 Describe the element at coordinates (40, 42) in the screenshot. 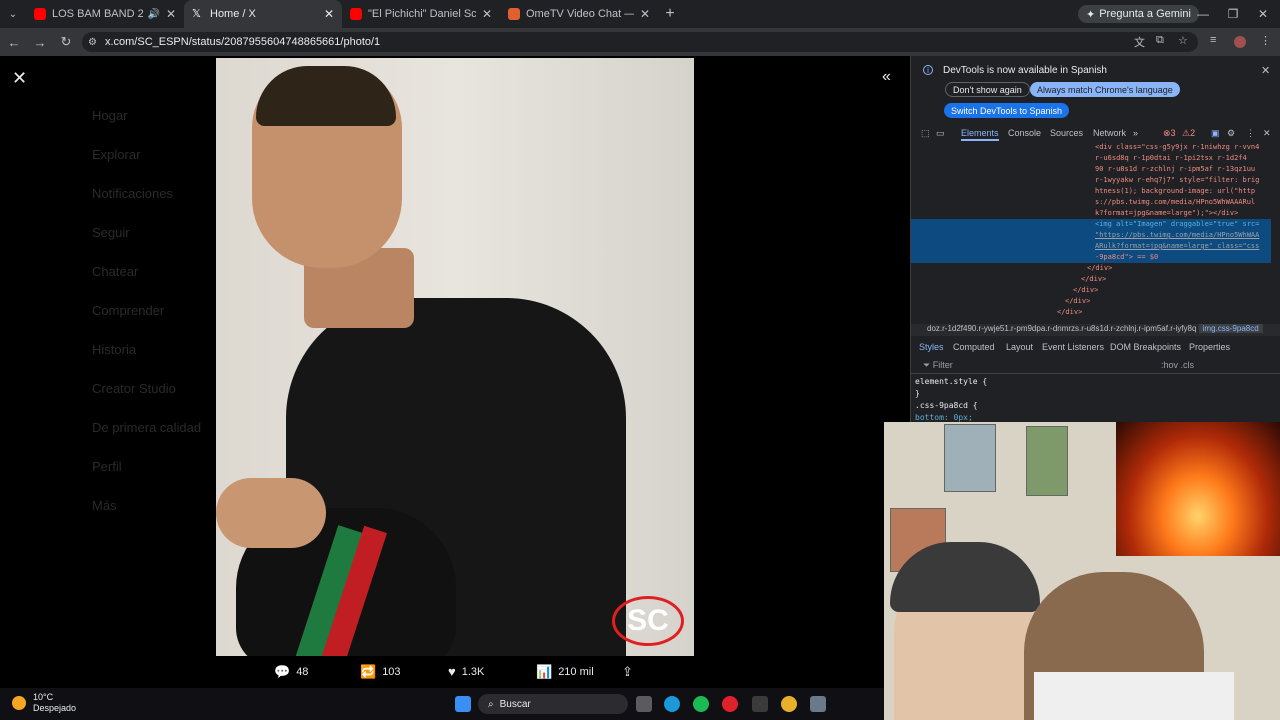

I see `forward-icon: →` at that location.